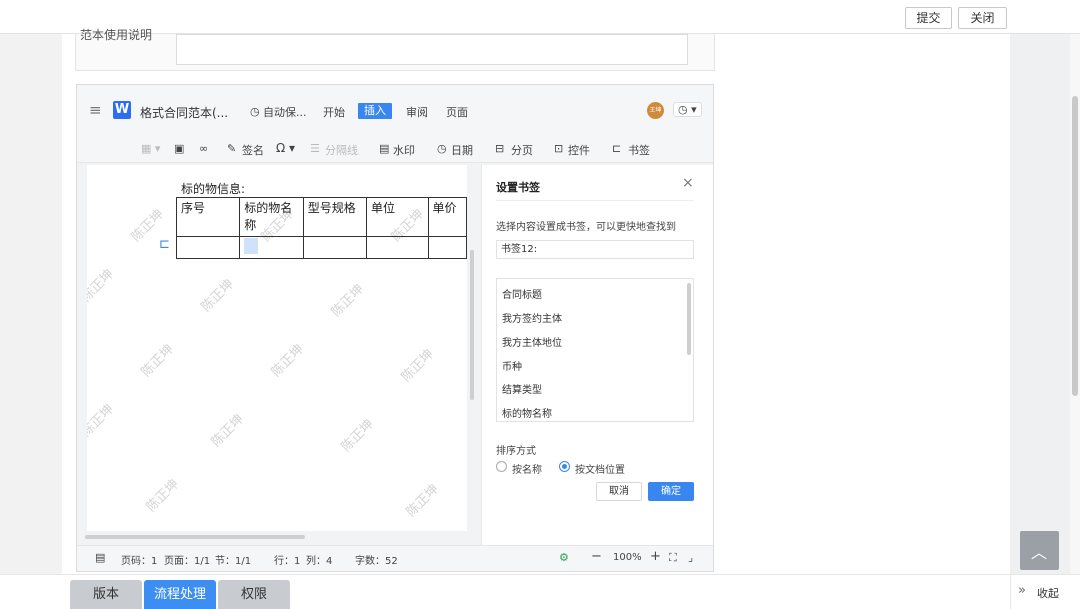 The height and width of the screenshot is (609, 1080). What do you see at coordinates (501, 466) in the screenshot?
I see `sort-by-name-radio` at bounding box center [501, 466].